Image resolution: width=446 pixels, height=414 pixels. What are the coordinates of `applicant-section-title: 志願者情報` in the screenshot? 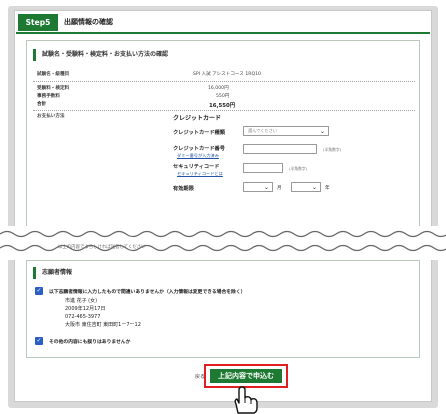 It's located at (52, 273).